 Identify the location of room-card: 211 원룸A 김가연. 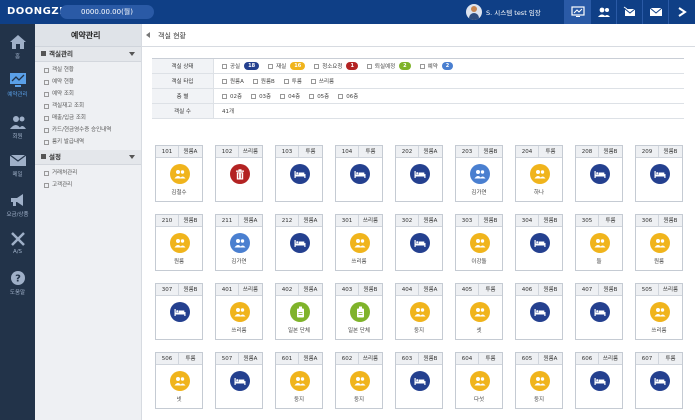
(239, 242).